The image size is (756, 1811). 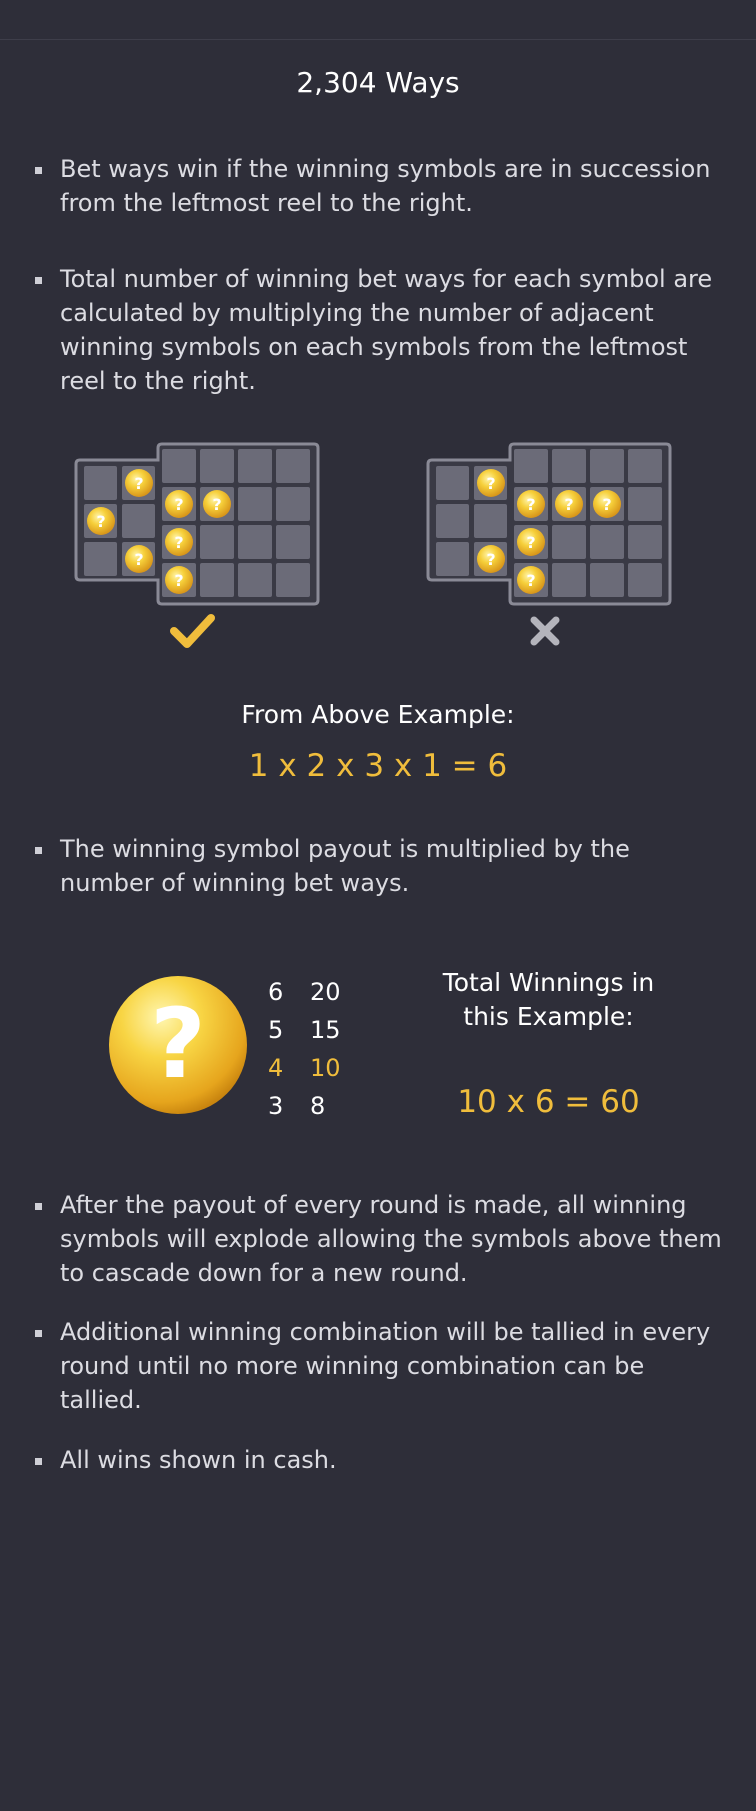 What do you see at coordinates (318, 1106) in the screenshot?
I see `paytable-payout: 8` at bounding box center [318, 1106].